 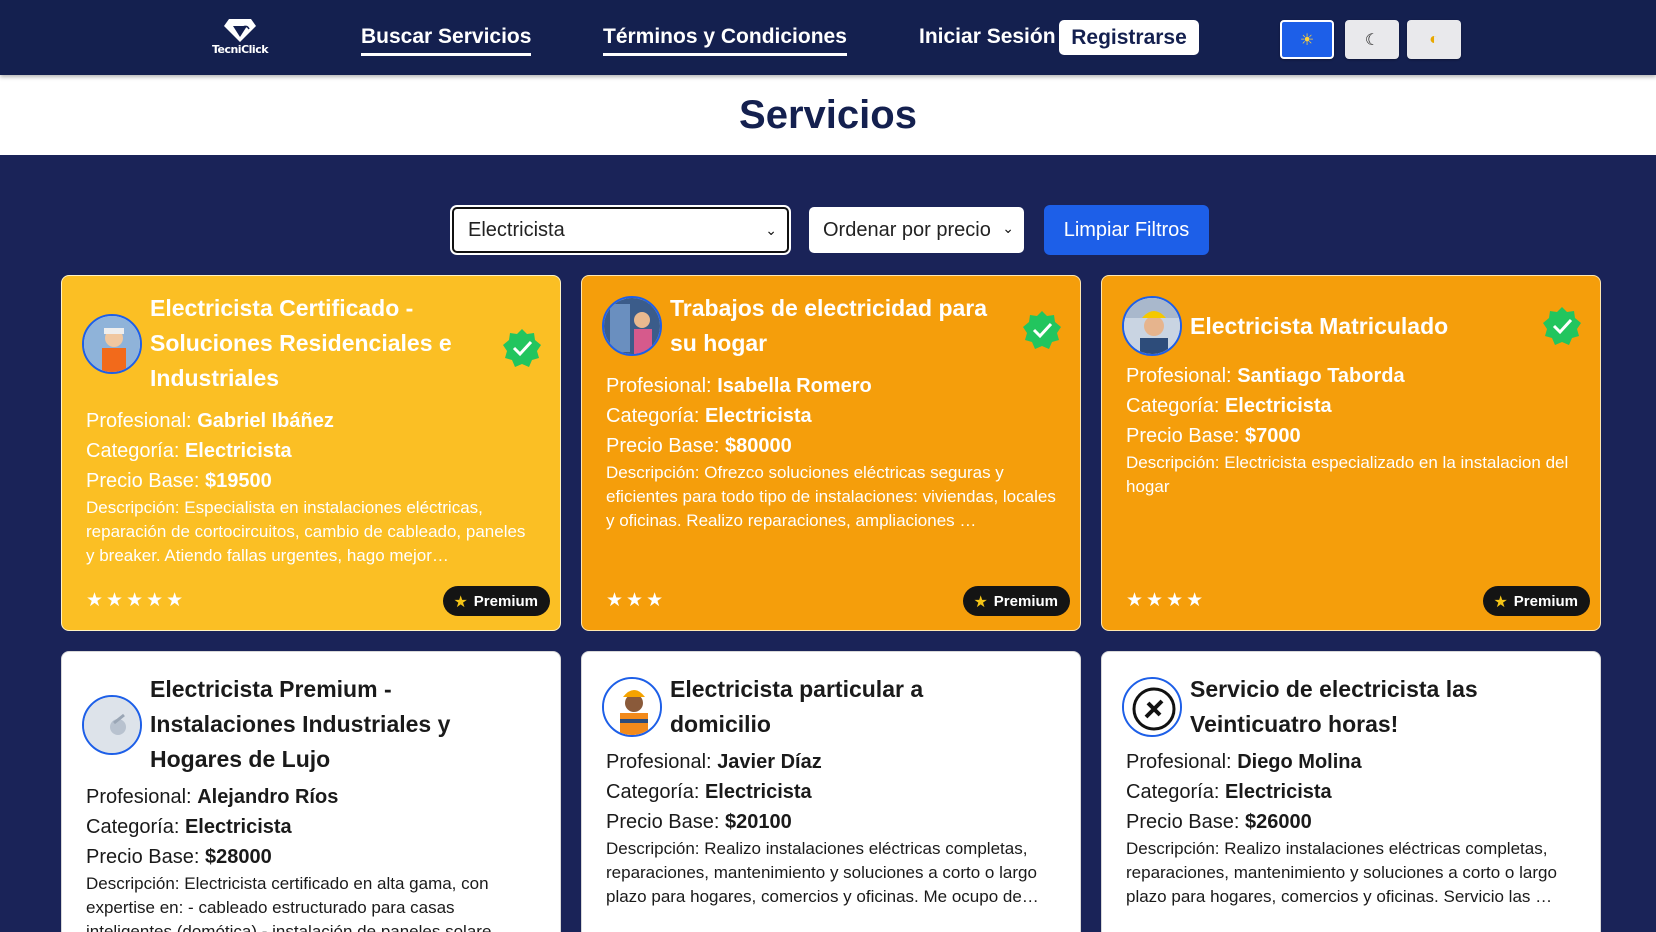 I want to click on card-title: Trabajos de electricidad para su hogar, so click(x=829, y=325).